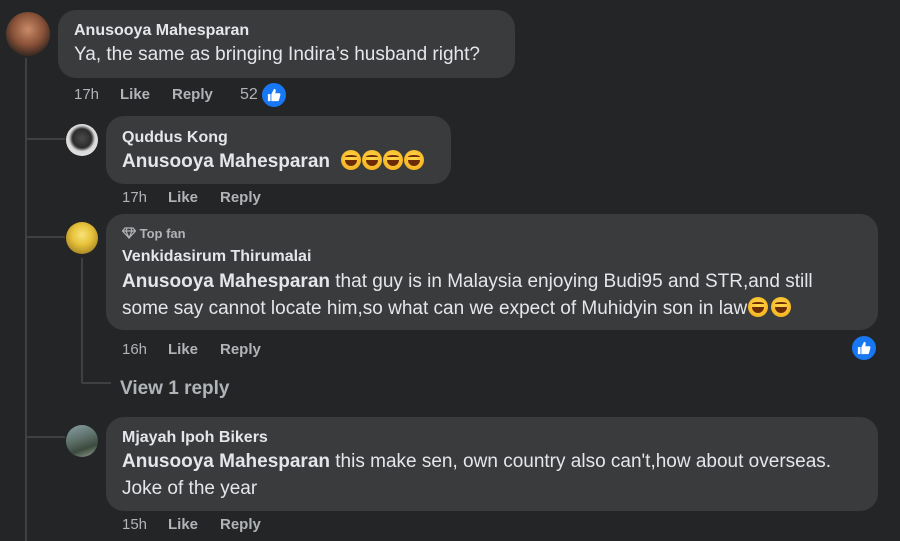  Describe the element at coordinates (129, 233) in the screenshot. I see `diamond-icon` at that location.